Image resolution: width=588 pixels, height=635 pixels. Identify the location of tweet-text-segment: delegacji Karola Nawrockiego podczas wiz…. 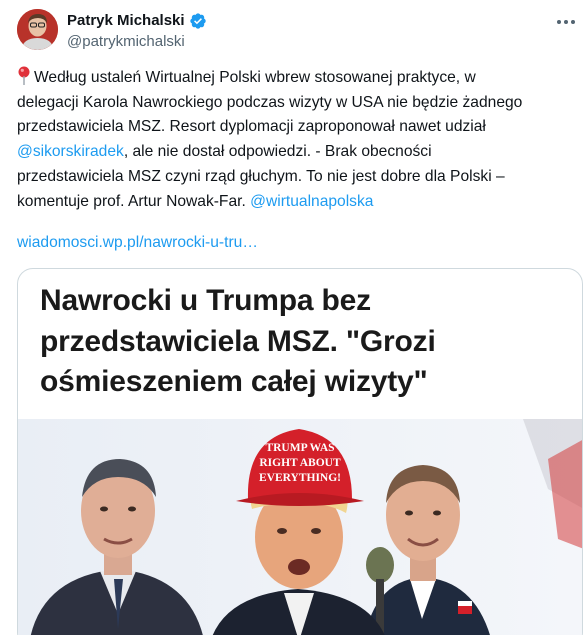
(270, 102).